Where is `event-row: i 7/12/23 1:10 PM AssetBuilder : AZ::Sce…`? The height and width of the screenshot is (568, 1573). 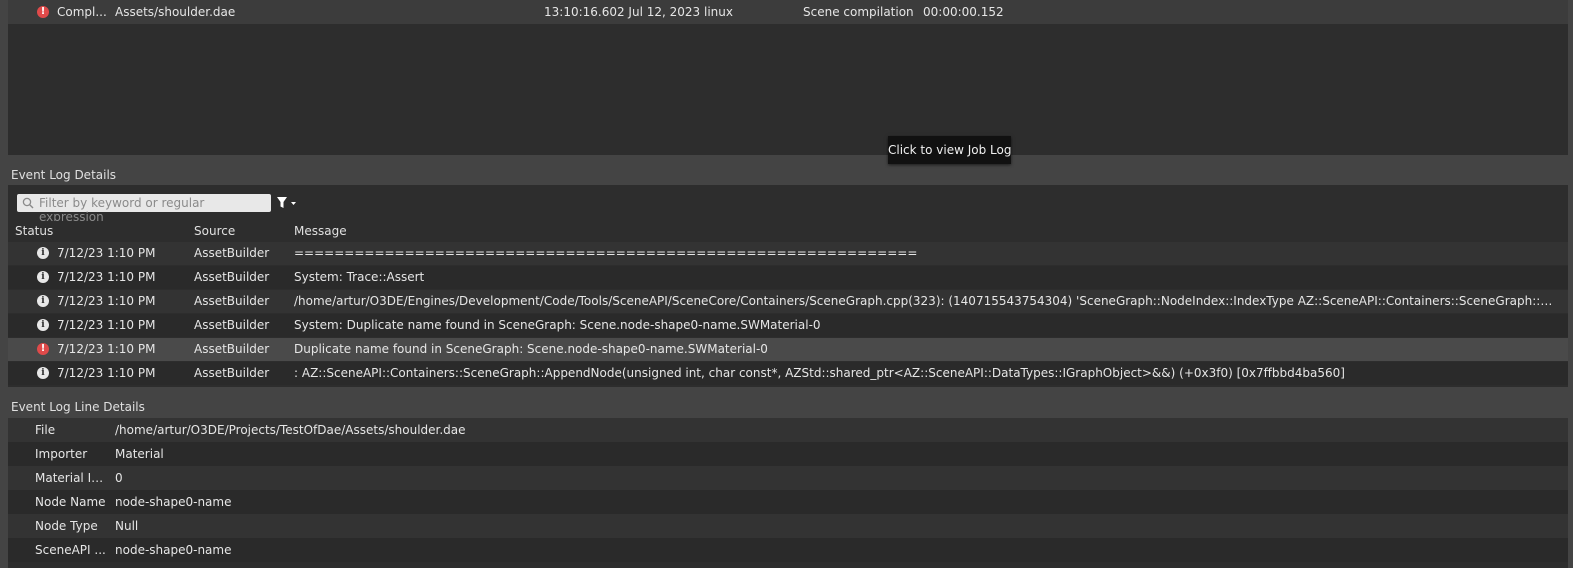 event-row: i 7/12/23 1:10 PM AssetBuilder : AZ::Sce… is located at coordinates (788, 373).